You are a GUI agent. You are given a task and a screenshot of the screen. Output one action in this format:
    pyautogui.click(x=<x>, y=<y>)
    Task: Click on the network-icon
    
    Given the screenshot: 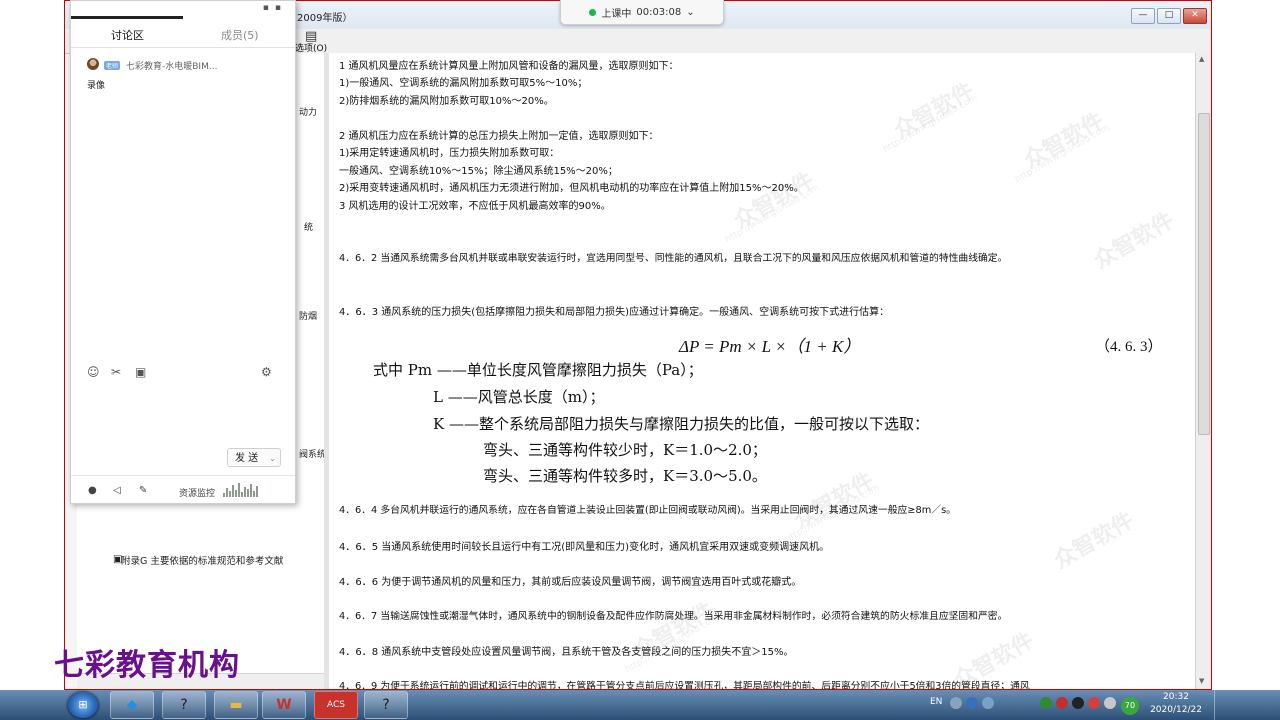 What is the action you would take?
    pyautogui.click(x=988, y=703)
    